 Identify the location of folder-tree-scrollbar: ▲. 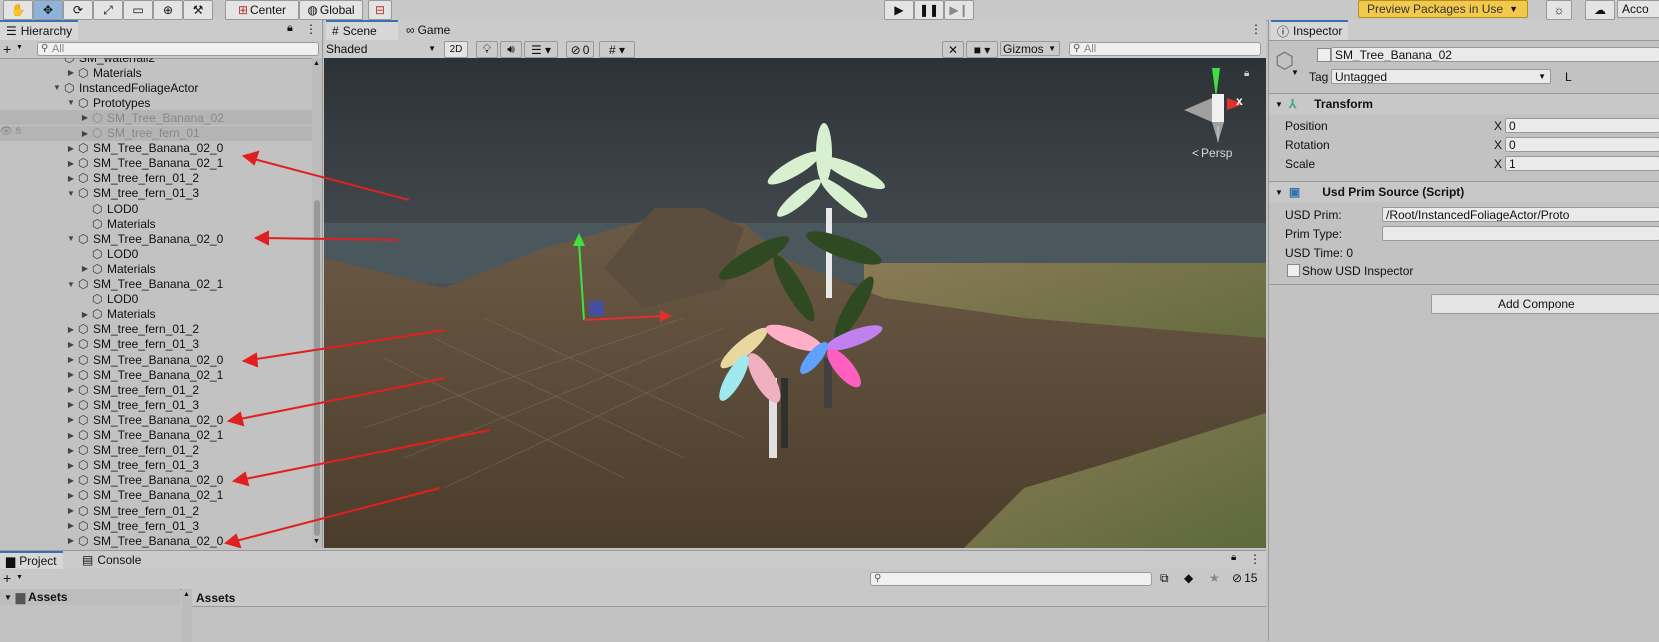
(187, 615).